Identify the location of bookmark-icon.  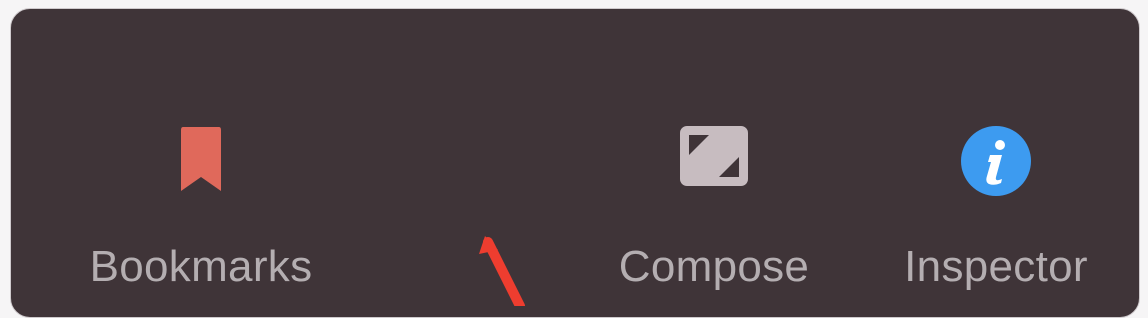
(201, 161).